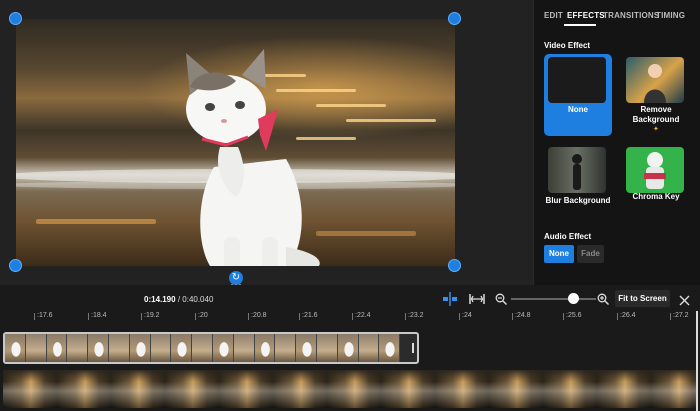  What do you see at coordinates (150, 316) in the screenshot?
I see `ruler-tick: :19.2` at bounding box center [150, 316].